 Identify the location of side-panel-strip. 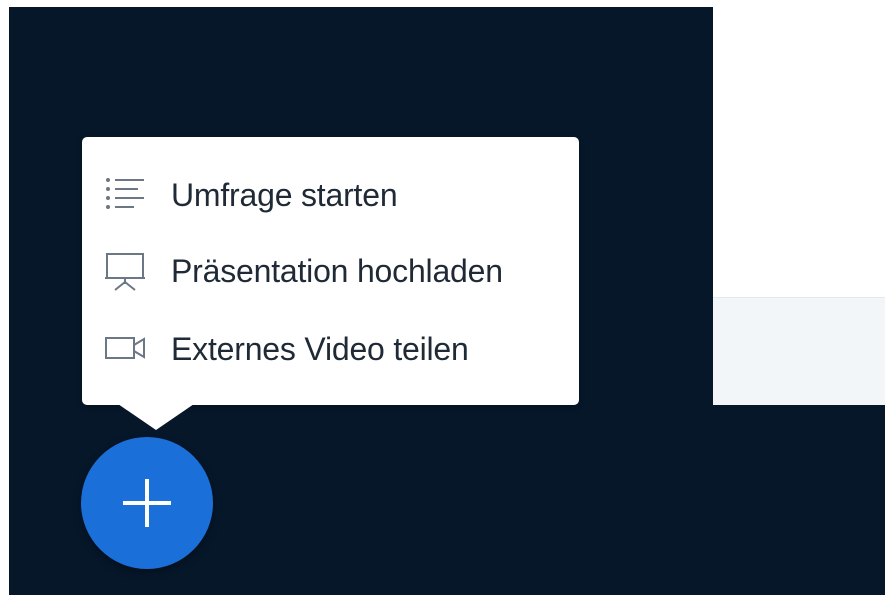
(799, 351).